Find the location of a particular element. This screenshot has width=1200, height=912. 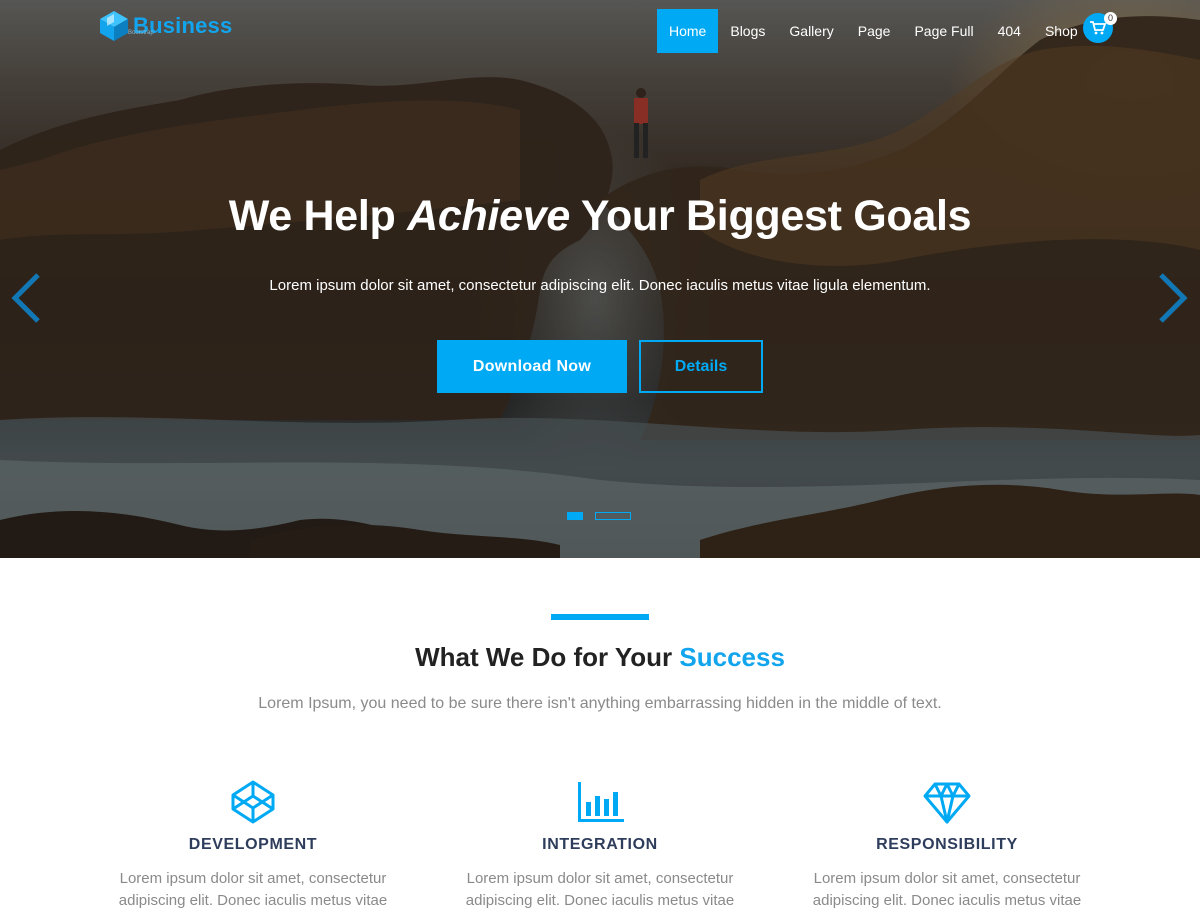

hero-title-pre: We Help is located at coordinates (318, 216).